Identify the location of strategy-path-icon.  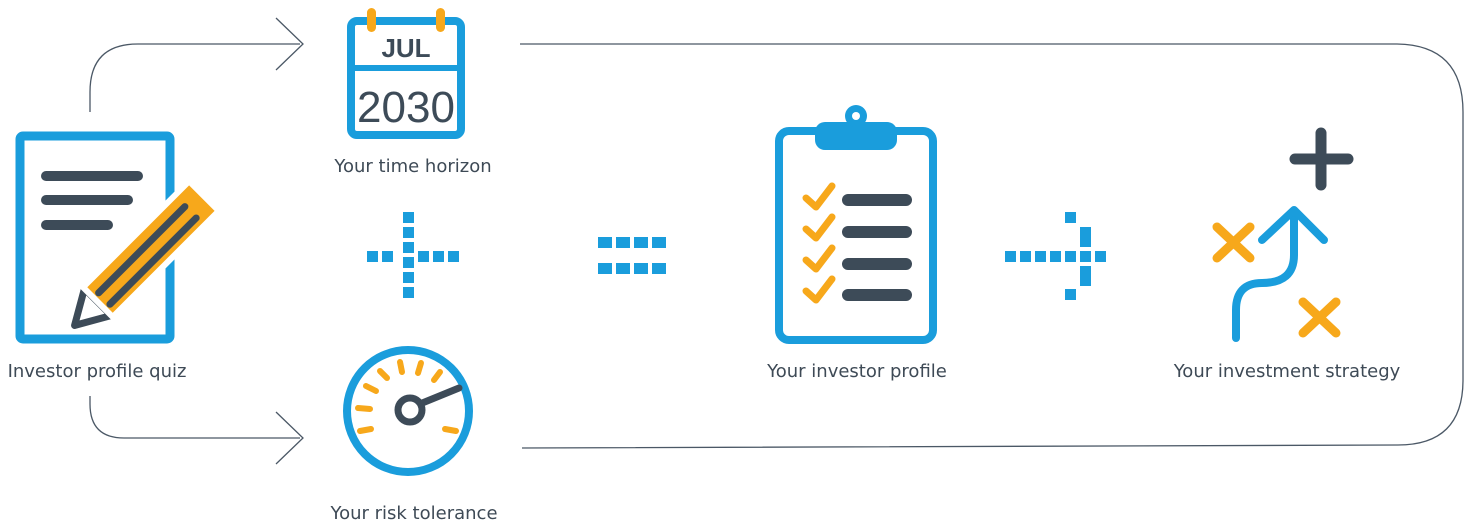
(1283, 234).